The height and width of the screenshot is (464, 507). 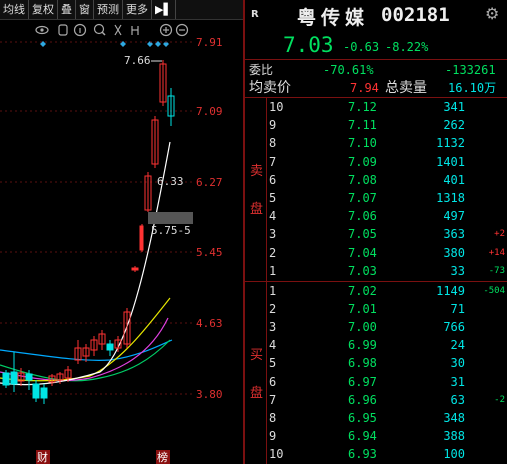 What do you see at coordinates (362, 107) in the screenshot?
I see `sell-price: 7.12` at bounding box center [362, 107].